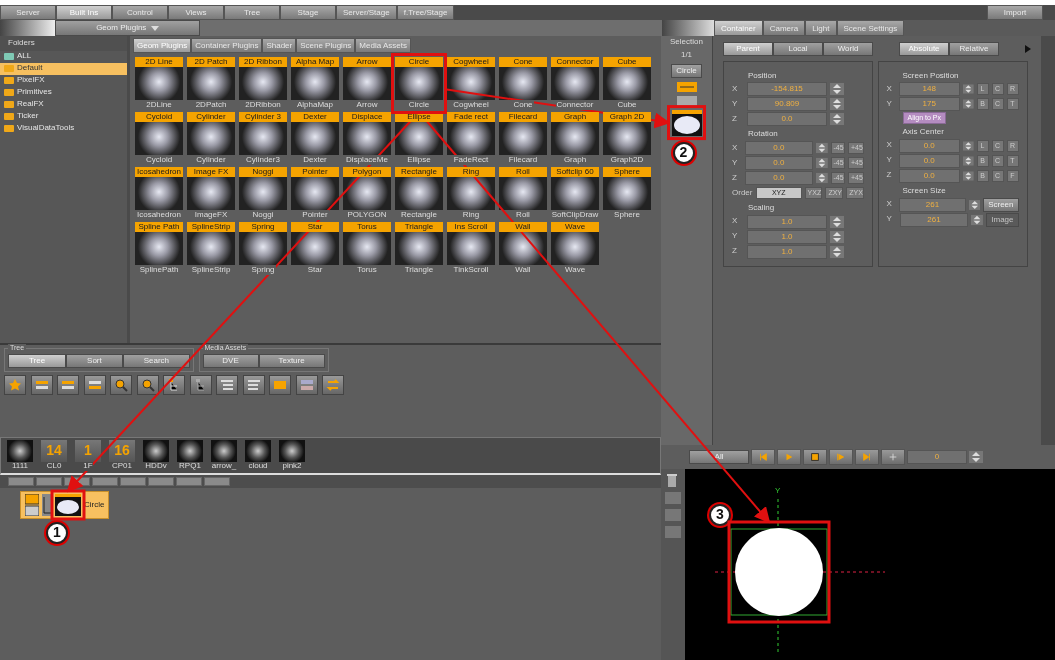 Image resolution: width=1055 pixels, height=660 pixels. I want to click on folder-item: Primitives, so click(63, 92).